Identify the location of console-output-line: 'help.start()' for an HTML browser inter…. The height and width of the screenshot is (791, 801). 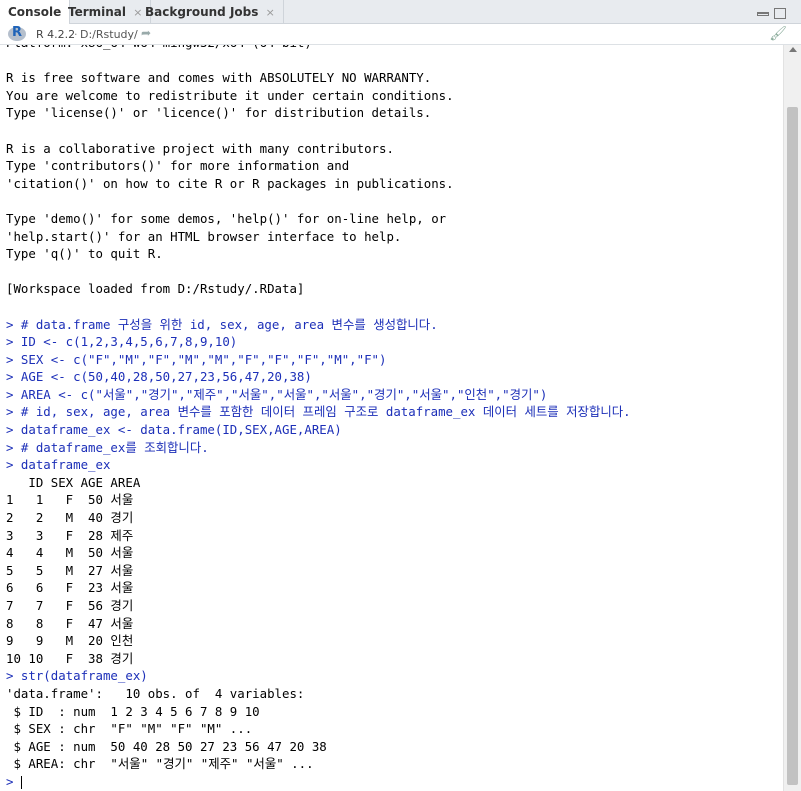
(204, 236).